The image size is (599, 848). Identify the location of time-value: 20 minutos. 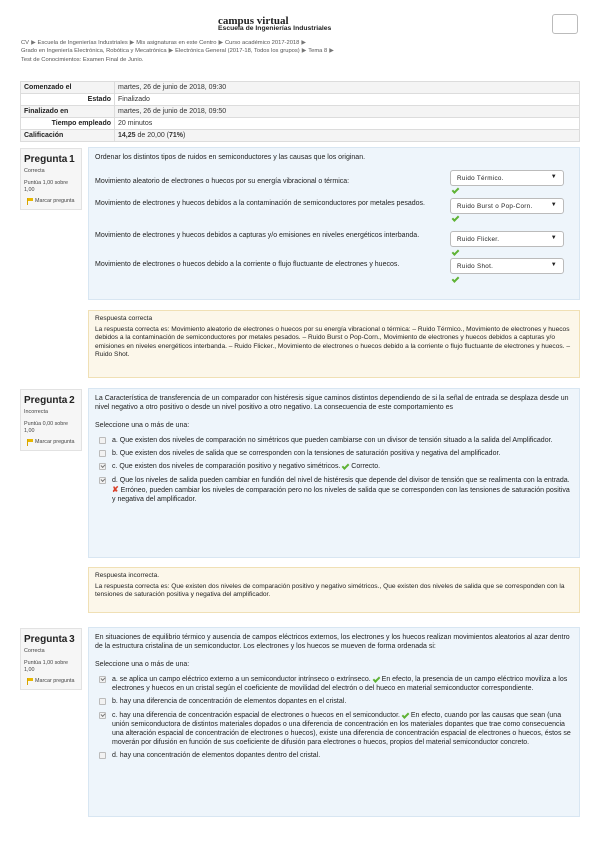
(347, 124).